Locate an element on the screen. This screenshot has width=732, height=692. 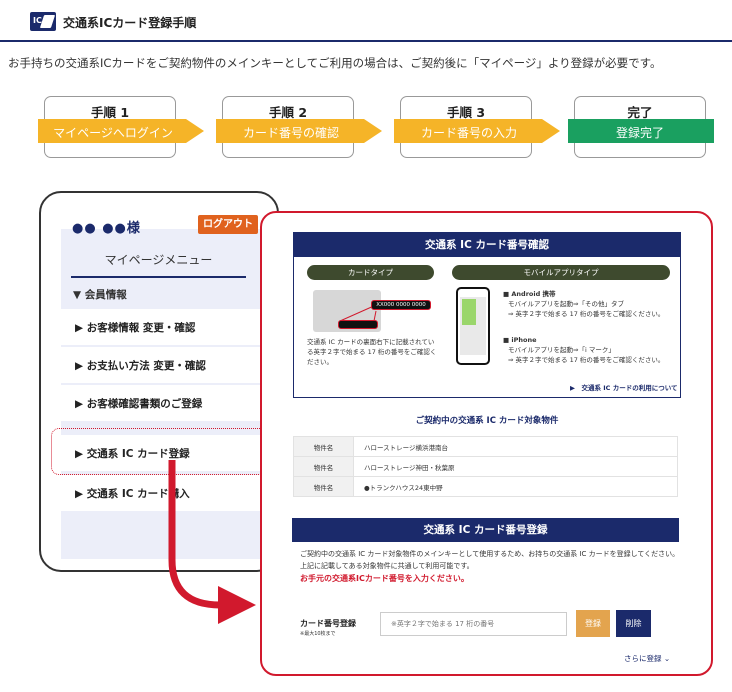
menu-item-id-documents: ▶ お客様確認書類のご登録 is located at coordinates (169, 403).